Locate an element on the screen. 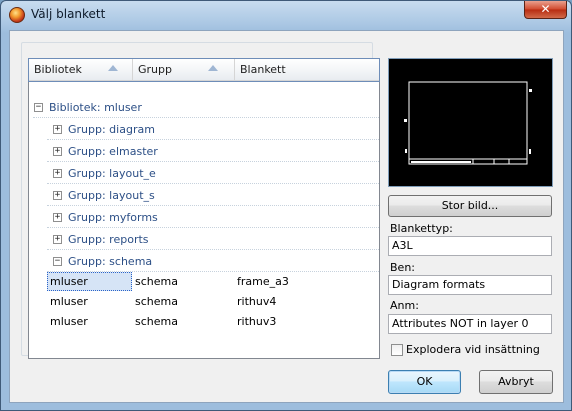 Image resolution: width=572 pixels, height=411 pixels. column-header-bibliotek: Bibliotek is located at coordinates (81, 69).